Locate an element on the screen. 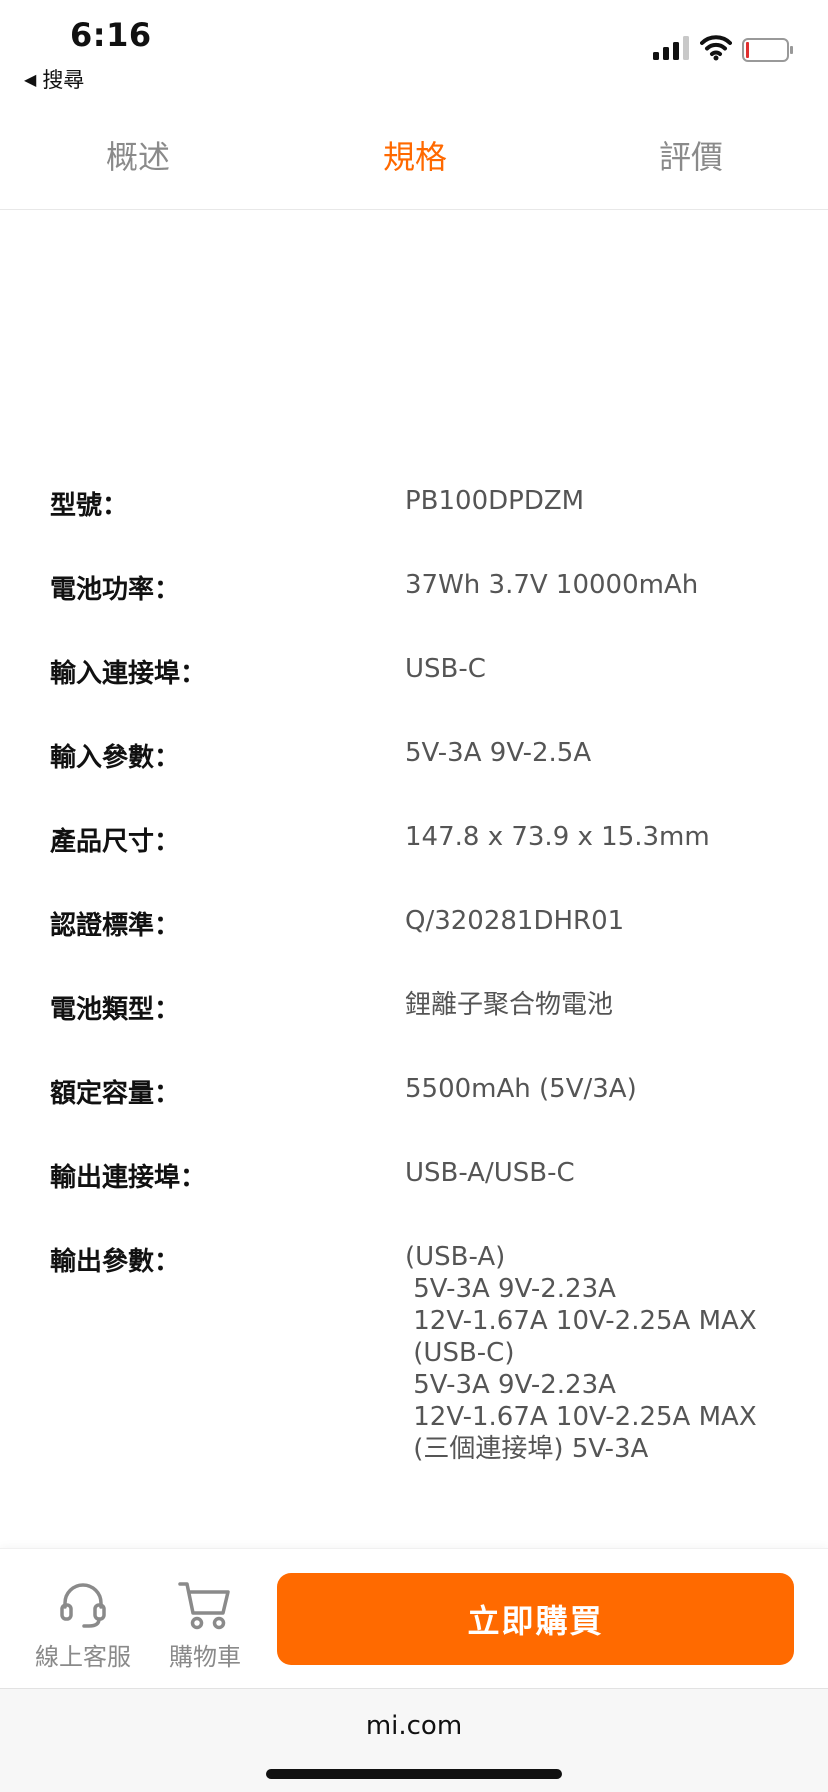 The image size is (828, 1792). spec-value: Q/320281DHR01 is located at coordinates (515, 921).